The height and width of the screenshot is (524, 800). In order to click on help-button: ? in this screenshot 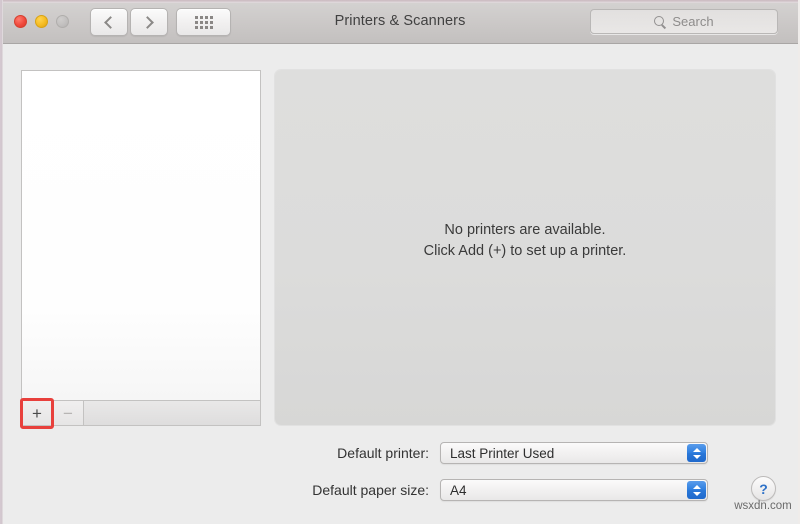, I will do `click(763, 488)`.